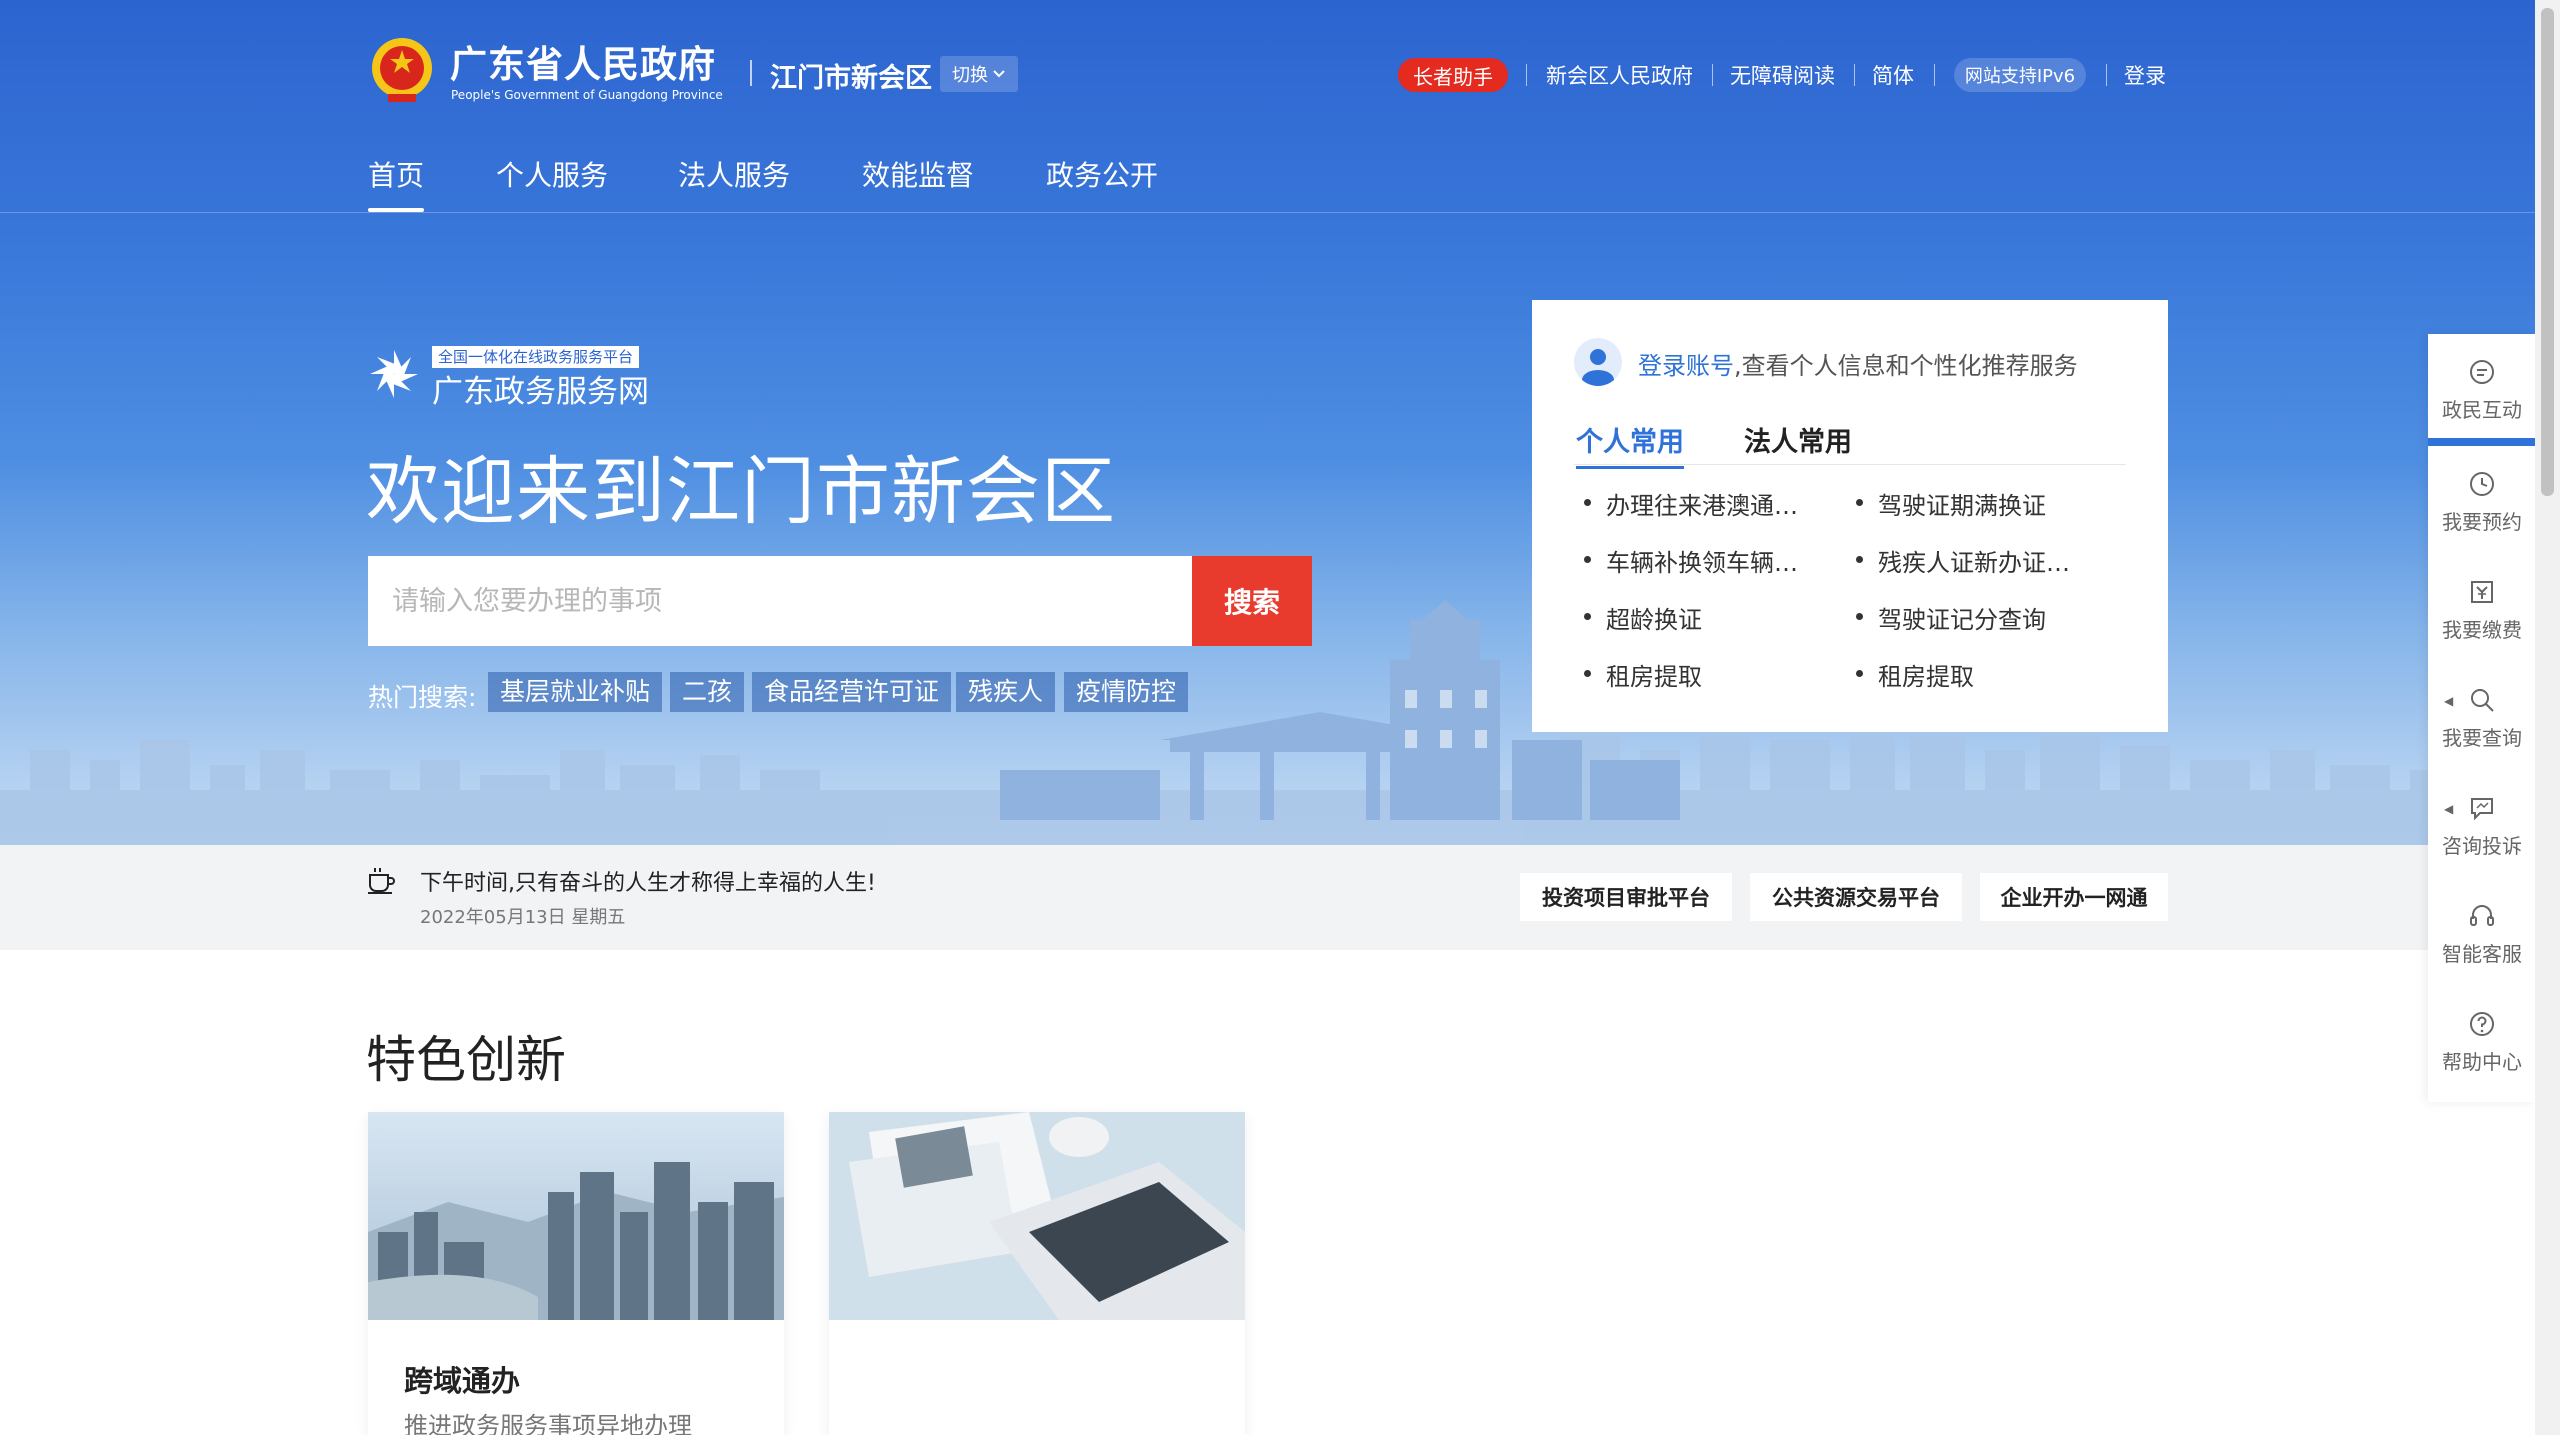 Image resolution: width=2560 pixels, height=1435 pixels. I want to click on nav-divider, so click(1267, 212).